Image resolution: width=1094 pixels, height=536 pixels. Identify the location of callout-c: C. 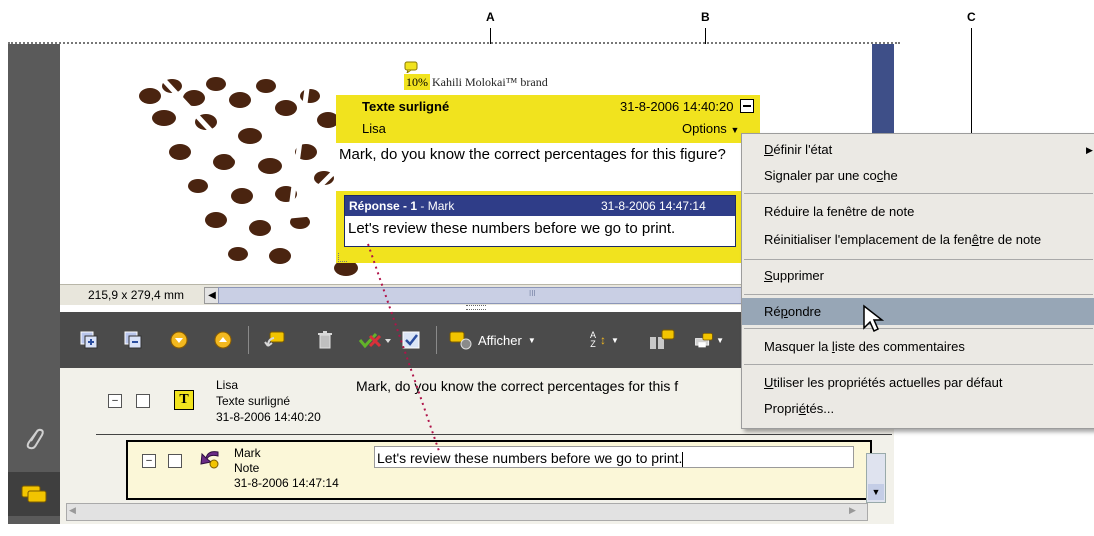
(971, 17).